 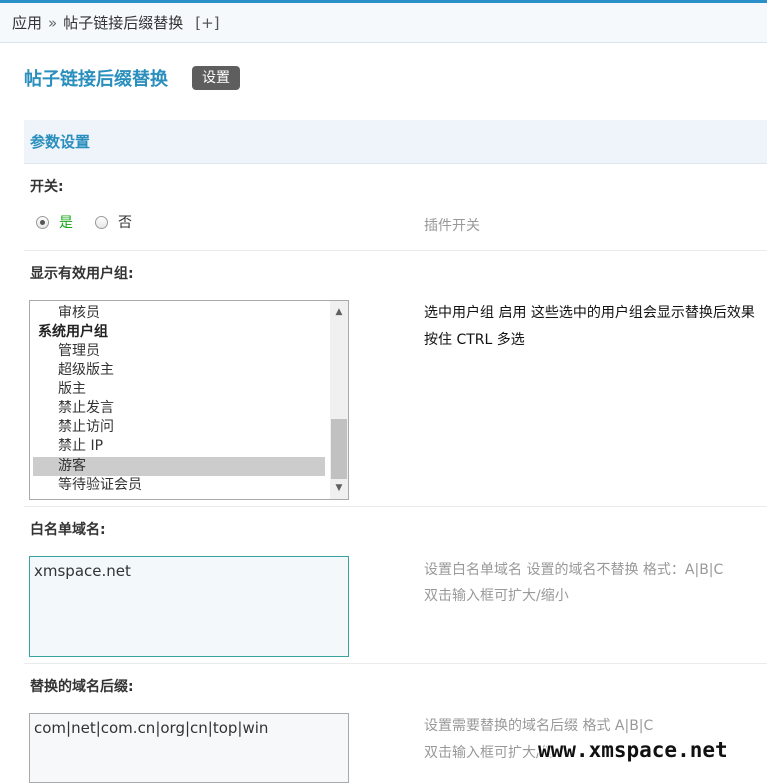 I want to click on usergroups-label: 显示有效用户组:, so click(x=82, y=274).